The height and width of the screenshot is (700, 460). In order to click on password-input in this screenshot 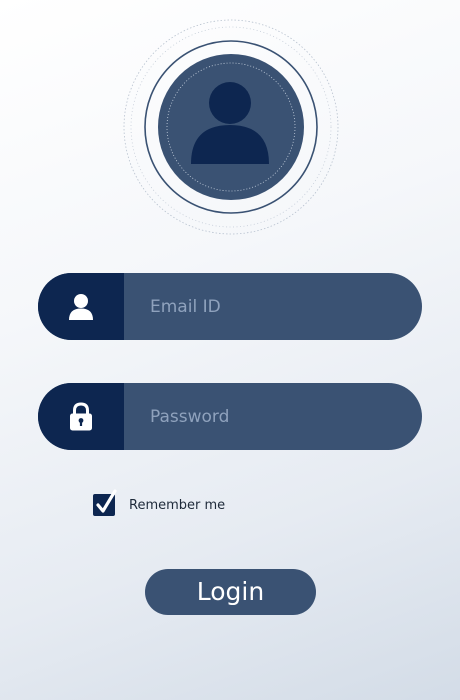, I will do `click(273, 416)`.